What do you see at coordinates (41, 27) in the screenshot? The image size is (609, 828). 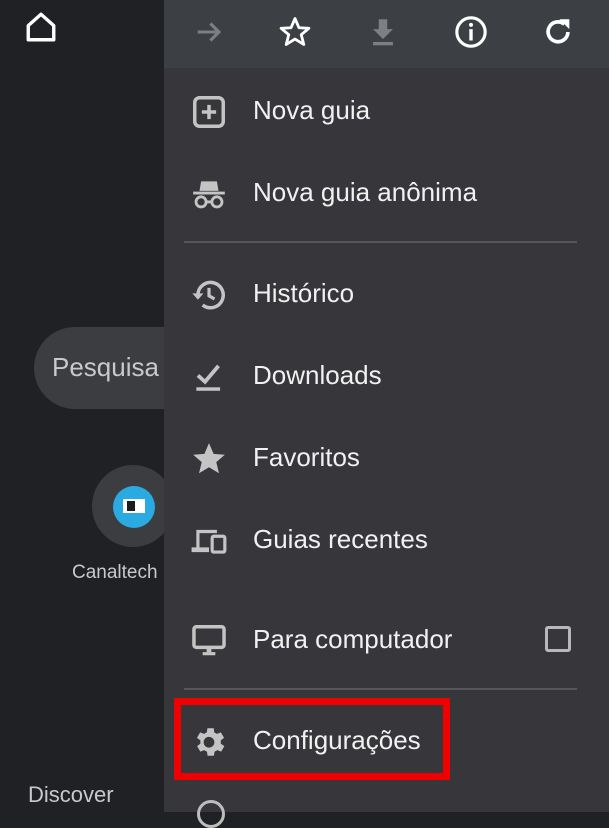 I see `home-icon` at bounding box center [41, 27].